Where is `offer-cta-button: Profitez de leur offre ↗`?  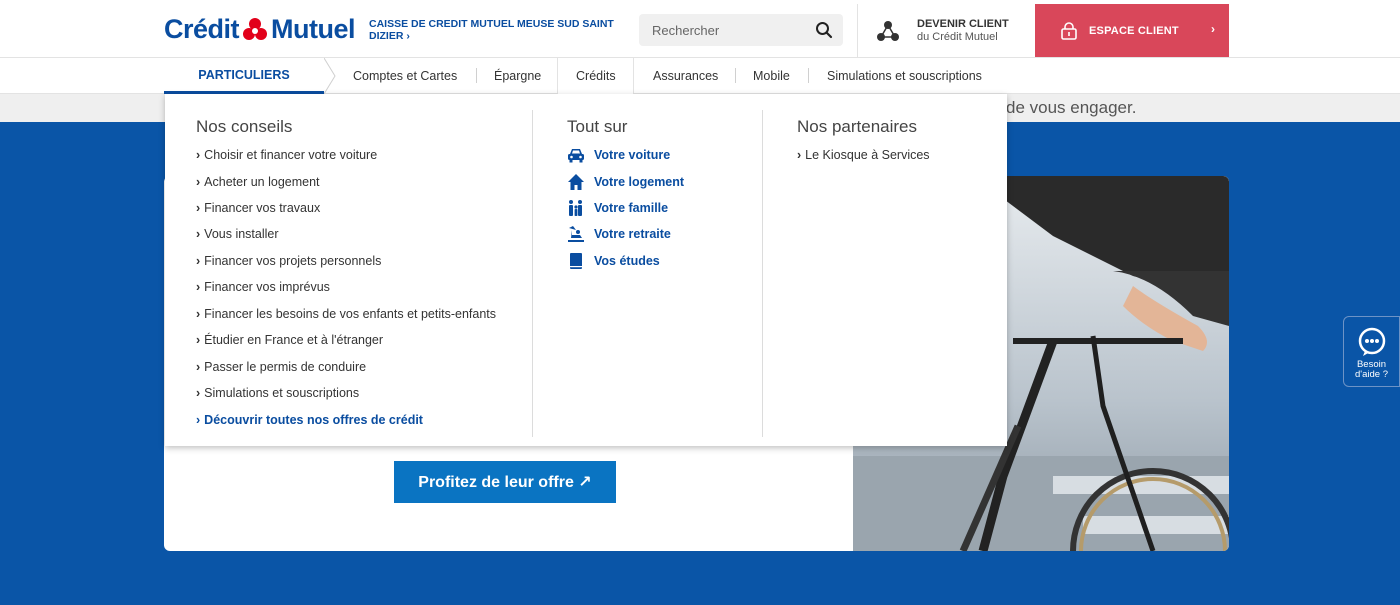 offer-cta-button: Profitez de leur offre ↗ is located at coordinates (505, 482).